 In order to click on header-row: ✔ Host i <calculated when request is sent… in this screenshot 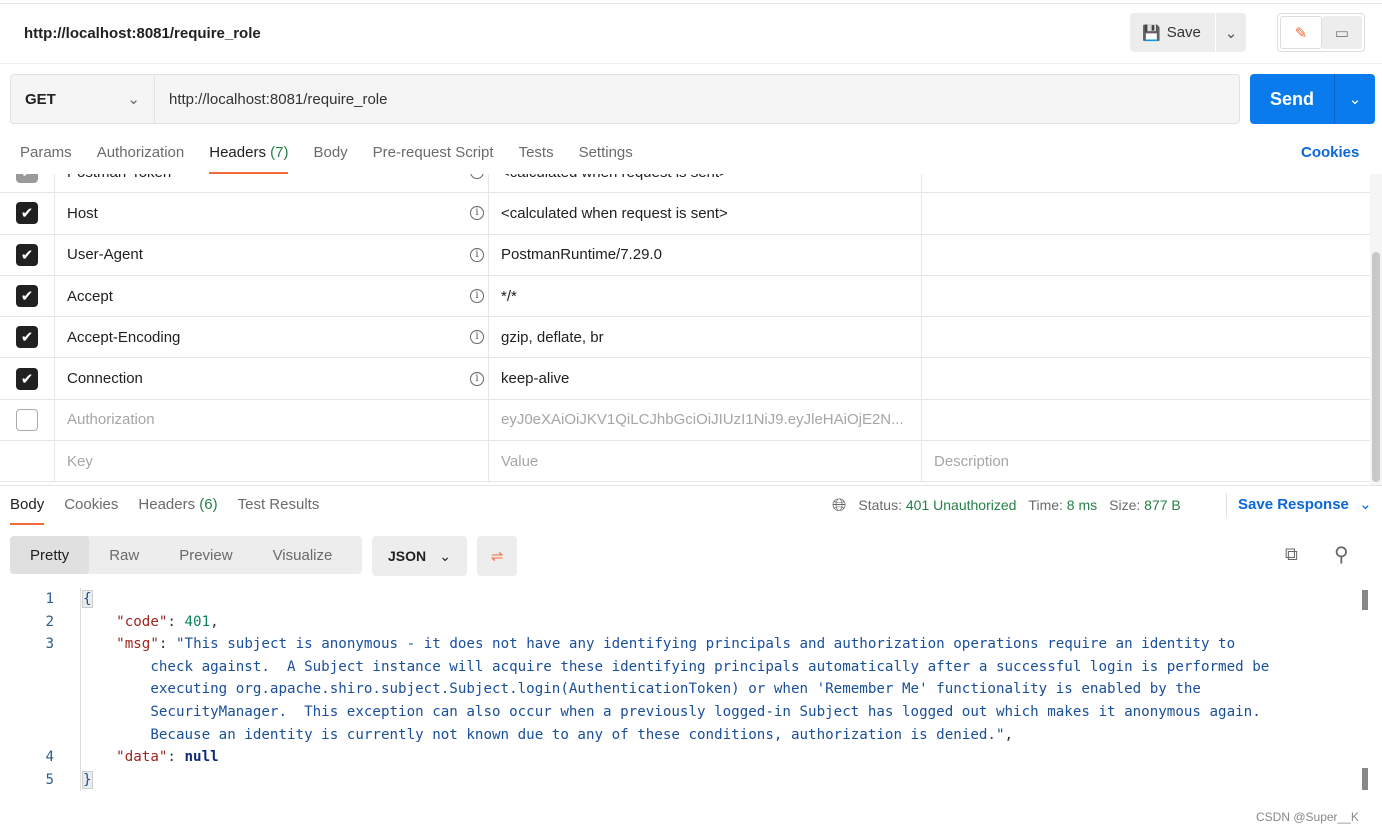, I will do `click(685, 214)`.